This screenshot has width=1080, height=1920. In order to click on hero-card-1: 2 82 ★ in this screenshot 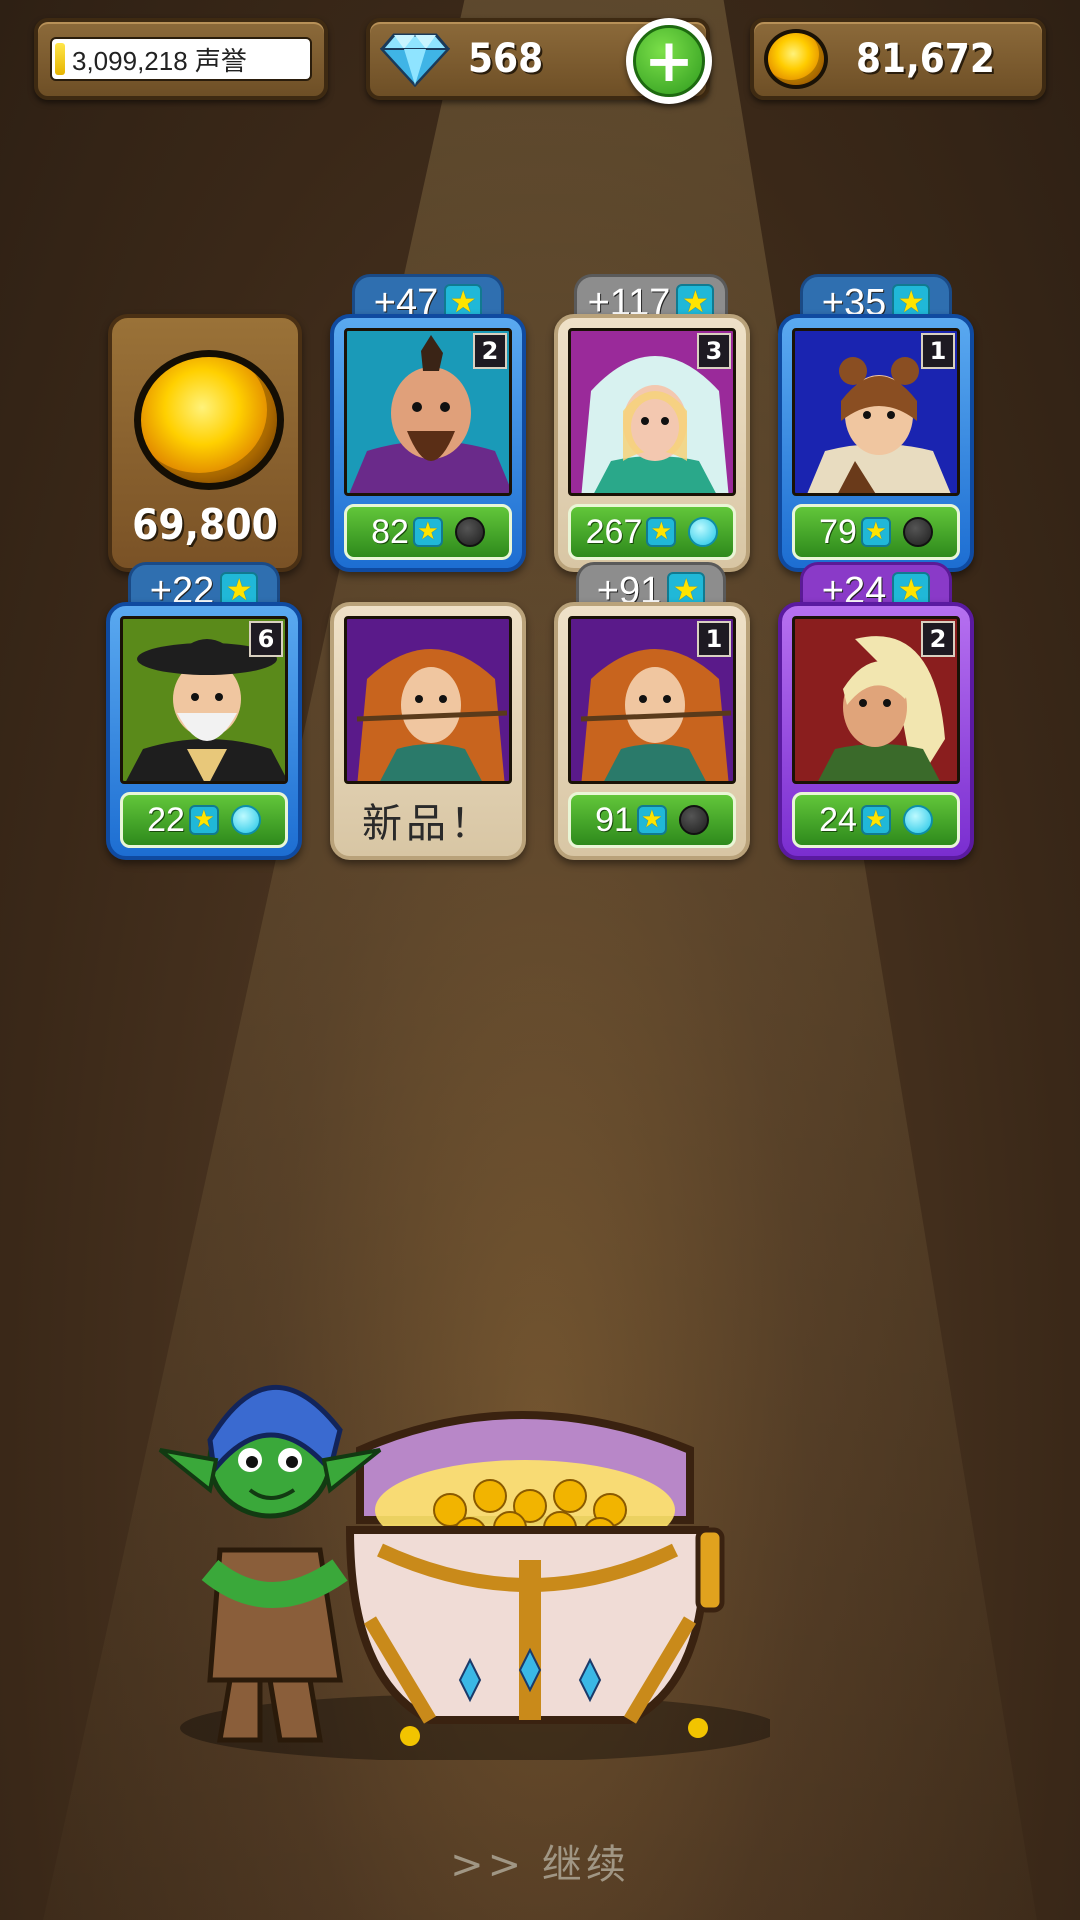, I will do `click(428, 443)`.